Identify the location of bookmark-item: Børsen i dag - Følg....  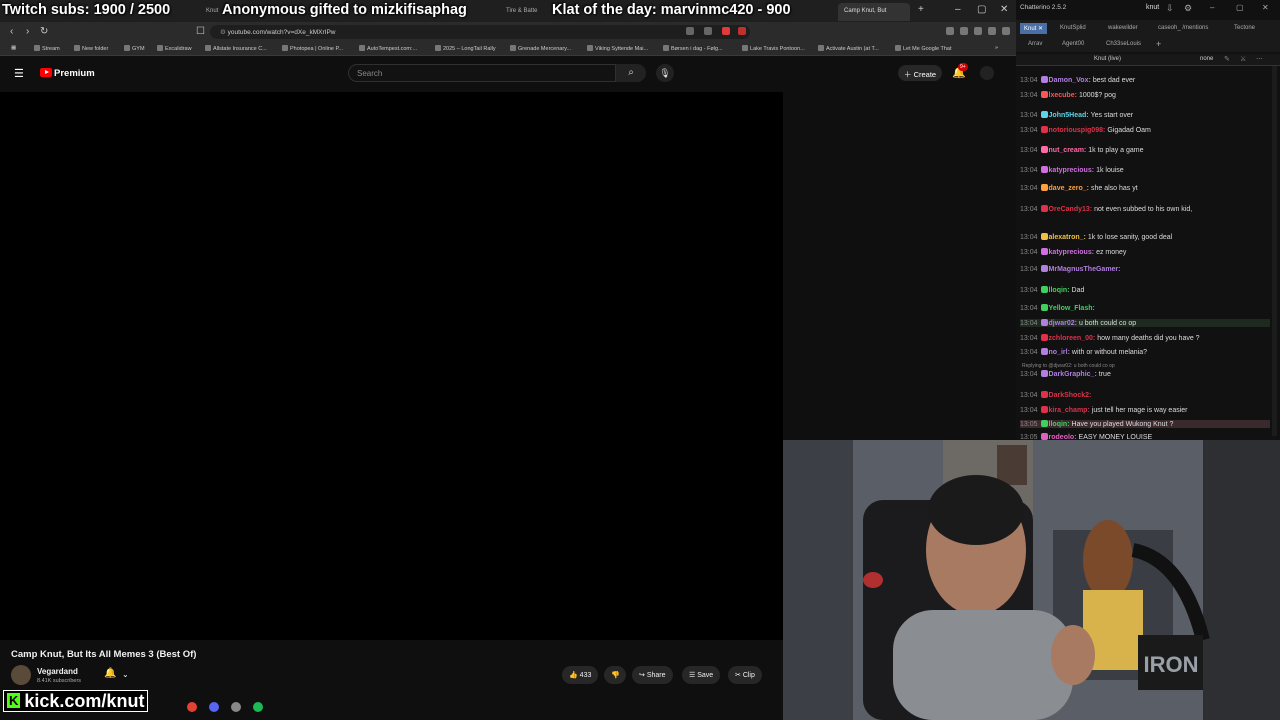
(693, 48).